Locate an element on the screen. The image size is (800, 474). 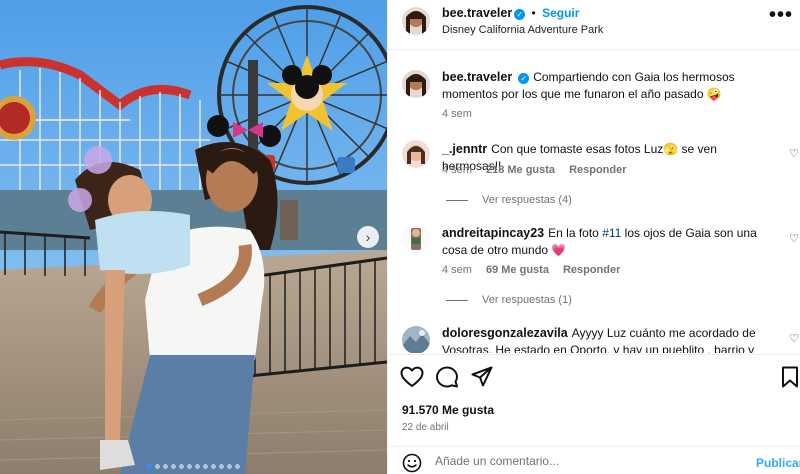
caption-username: bee.traveler is located at coordinates (477, 77).